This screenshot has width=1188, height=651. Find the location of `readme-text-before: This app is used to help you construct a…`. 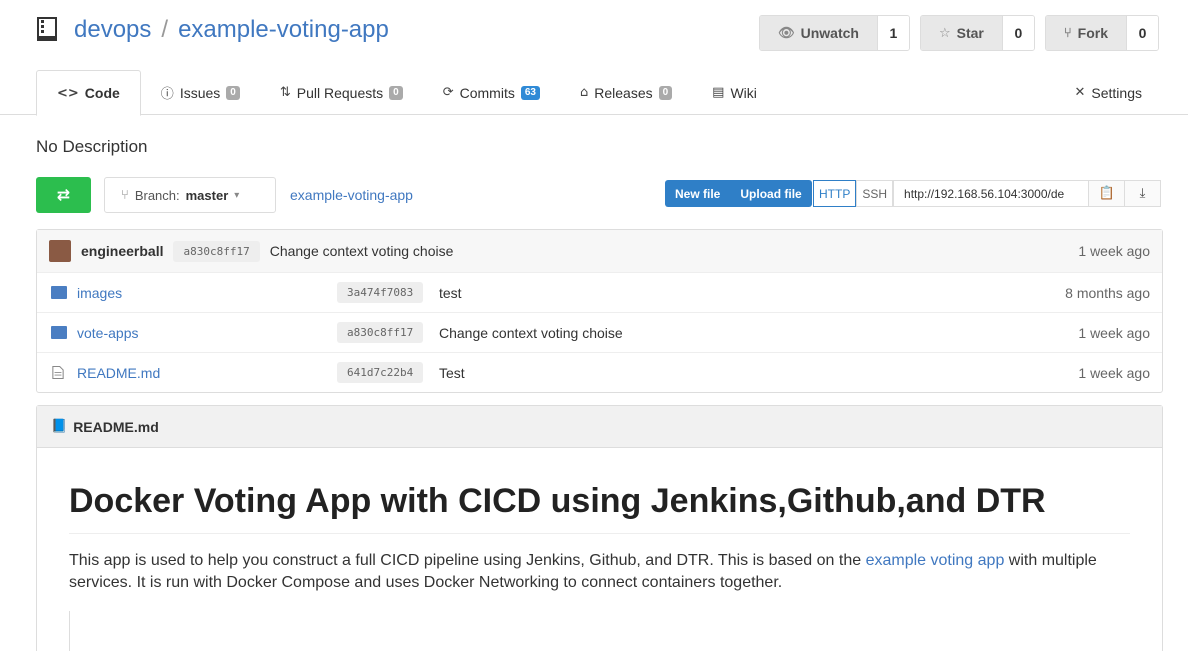

readme-text-before: This app is used to help you construct a… is located at coordinates (467, 561).